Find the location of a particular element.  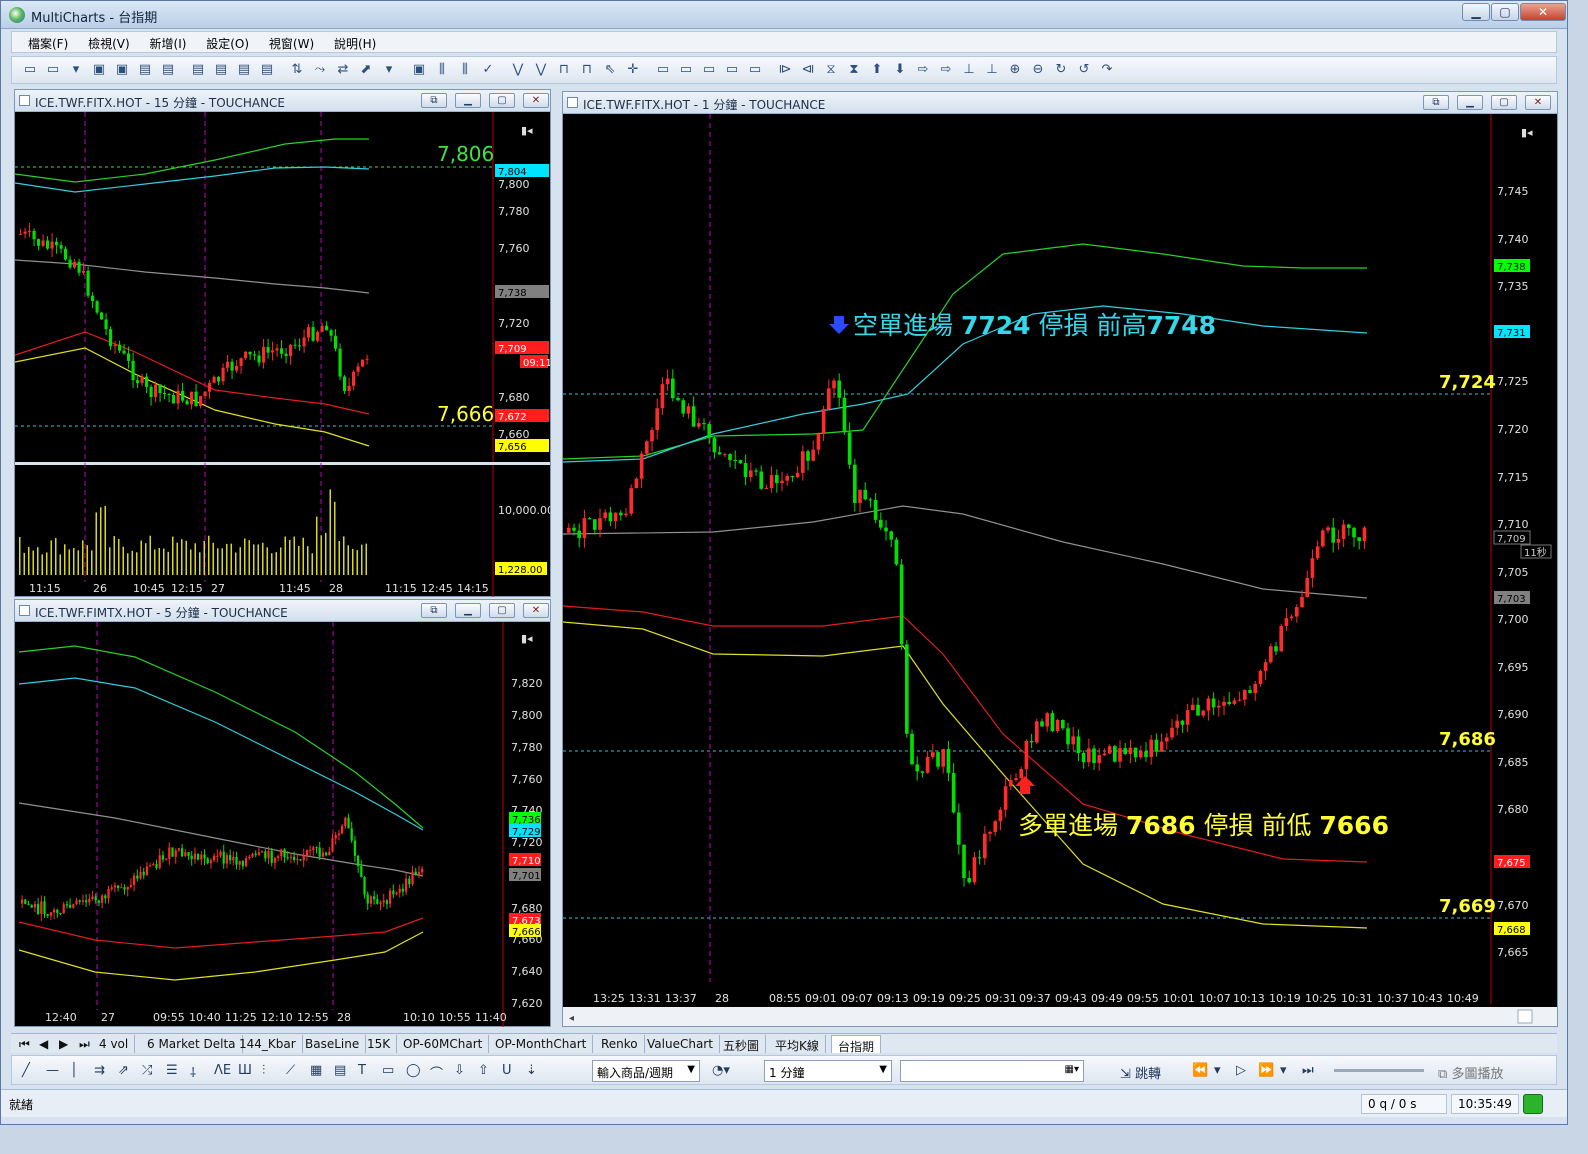

playback-control-icon: ⏩ is located at coordinates (1266, 1070).